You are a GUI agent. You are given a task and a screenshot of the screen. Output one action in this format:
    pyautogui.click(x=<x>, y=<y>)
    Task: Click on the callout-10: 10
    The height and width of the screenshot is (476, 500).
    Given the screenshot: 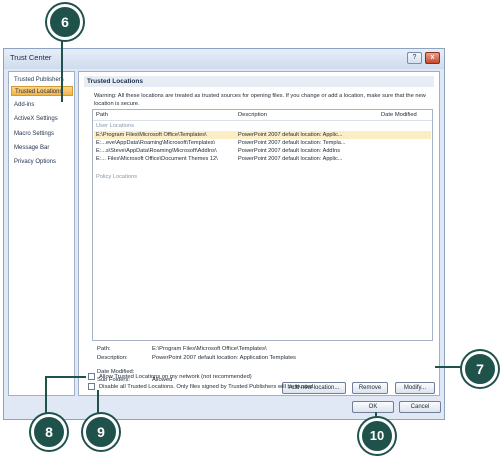 What is the action you would take?
    pyautogui.click(x=377, y=436)
    